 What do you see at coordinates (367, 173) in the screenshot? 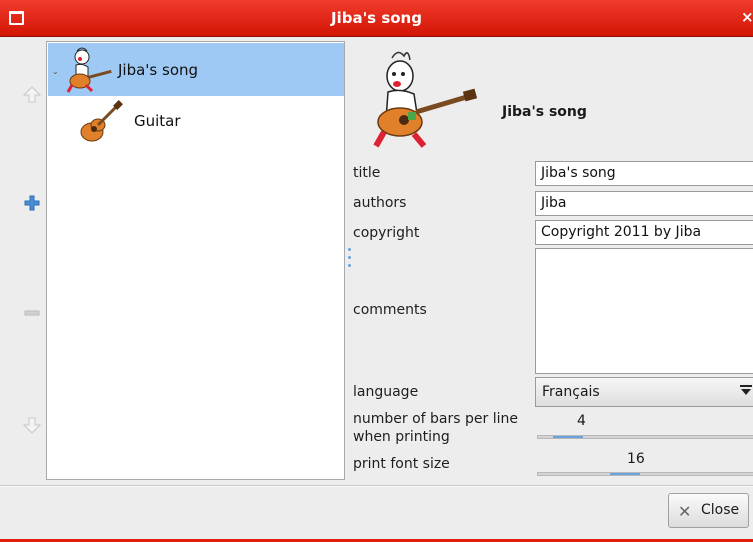
I see `title-label: title` at bounding box center [367, 173].